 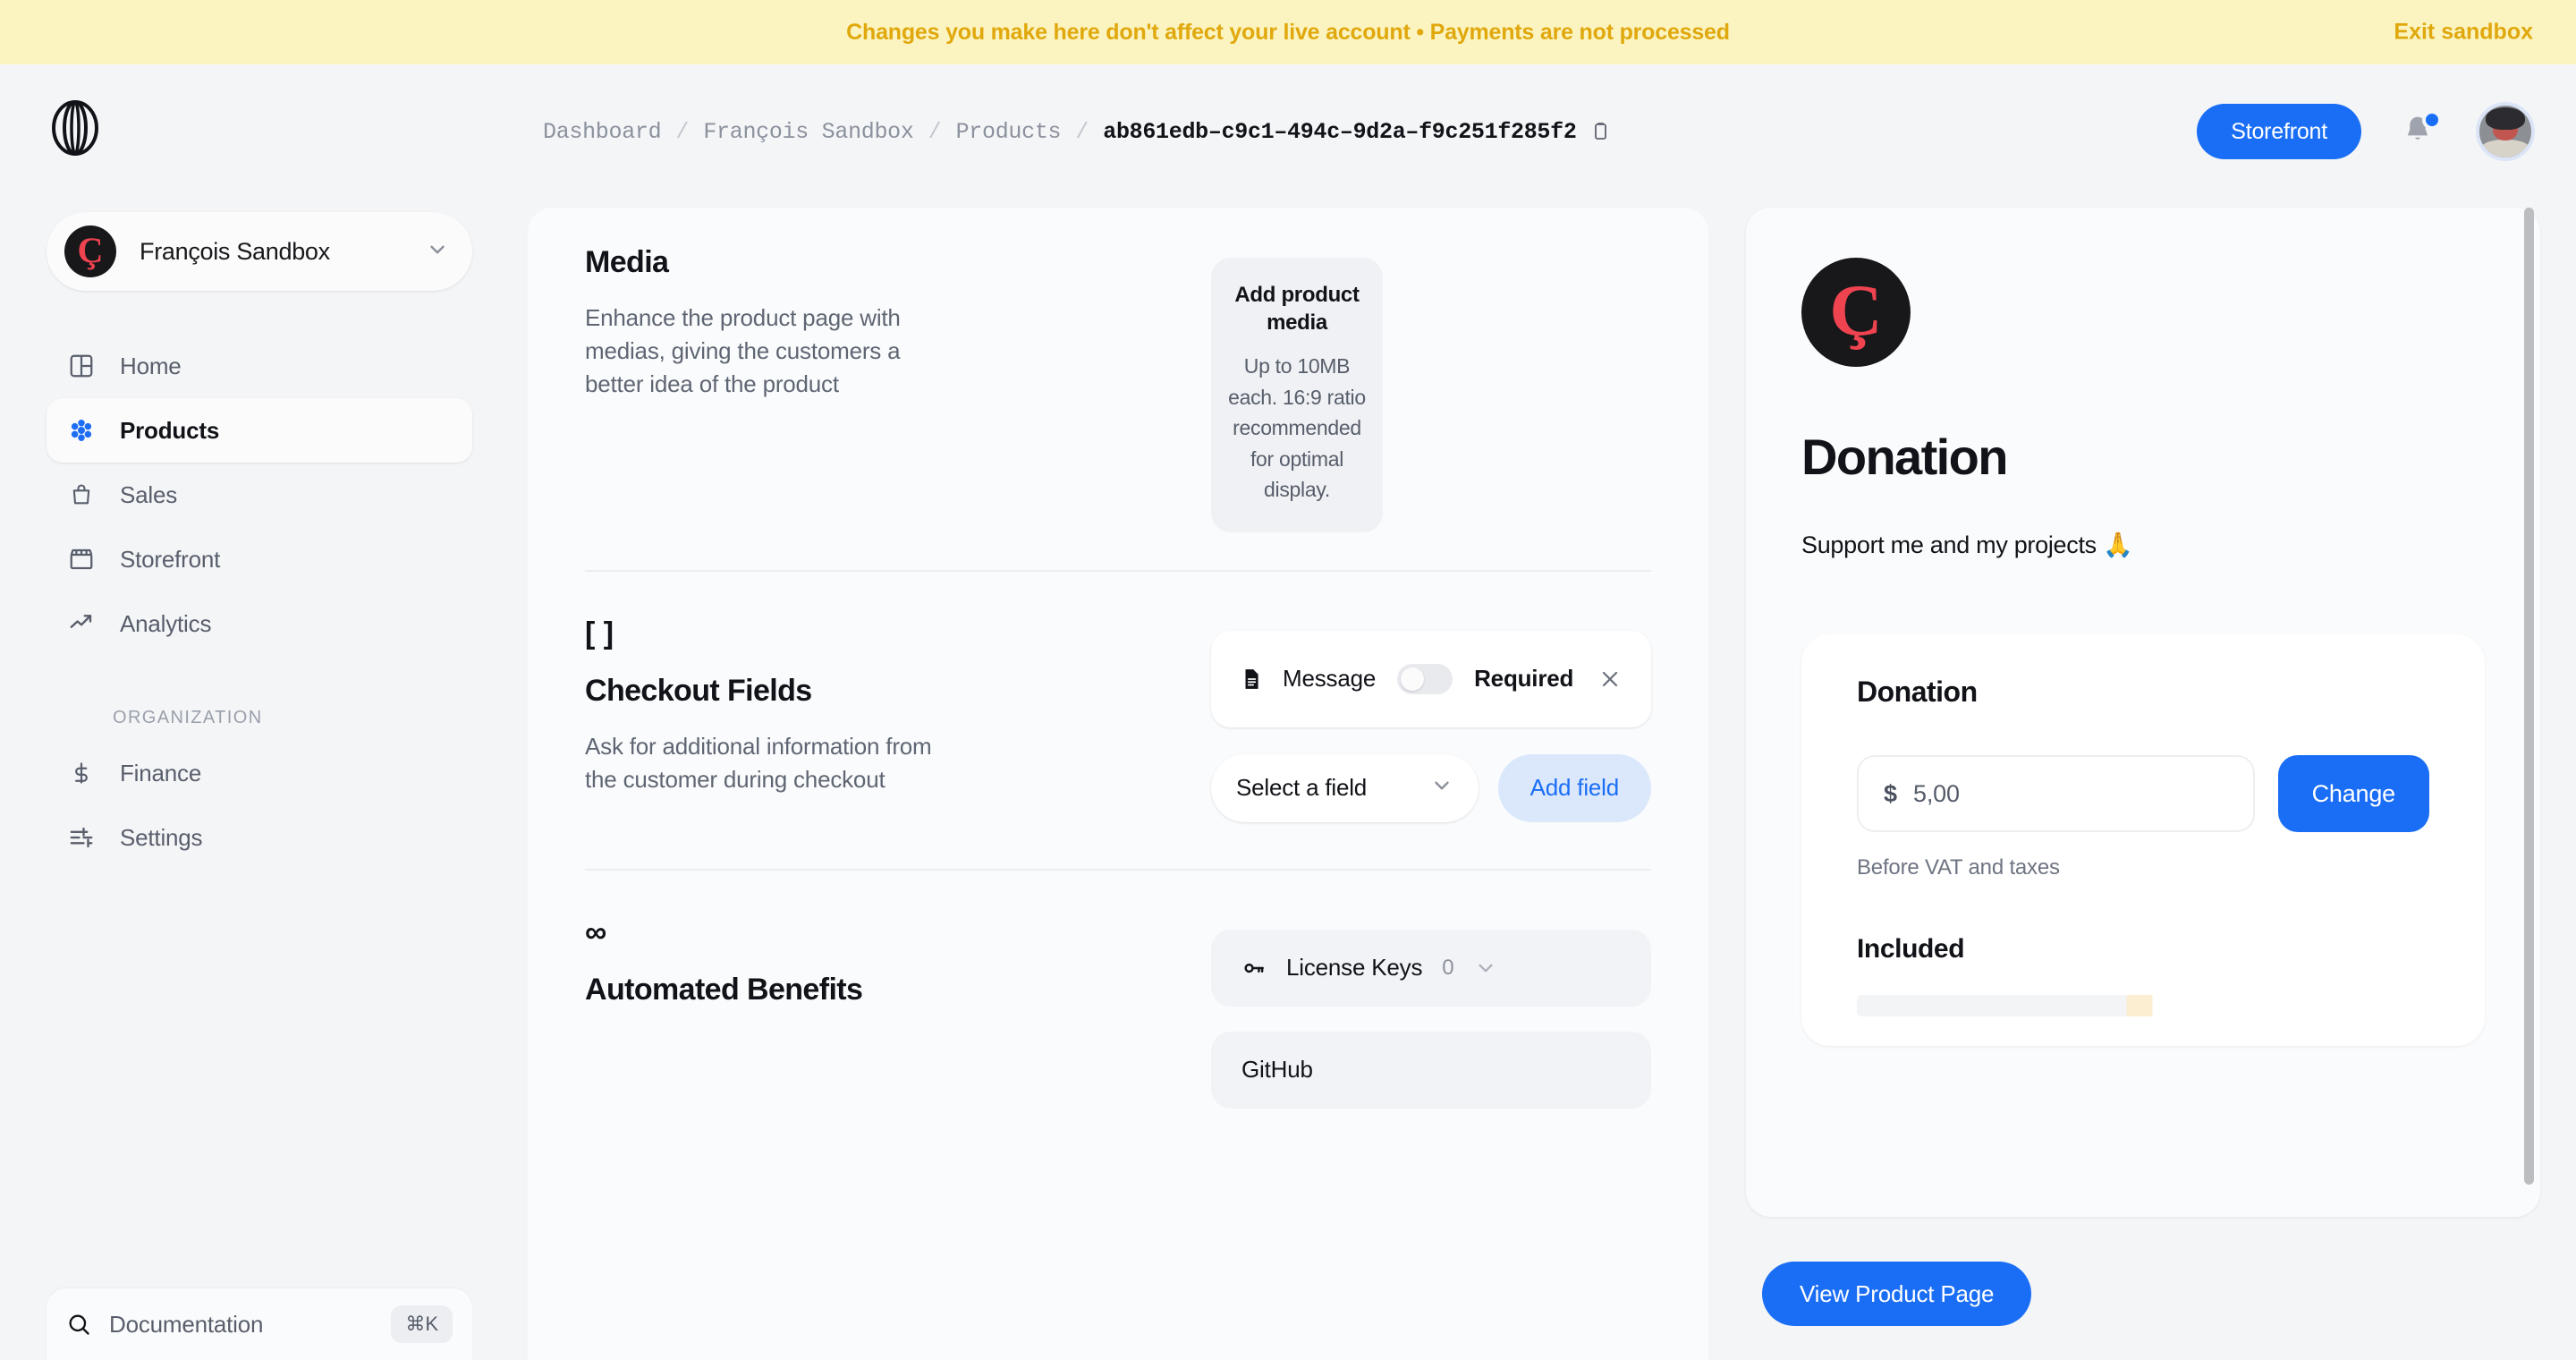 I want to click on documentation-label: Documentation, so click(x=186, y=1324).